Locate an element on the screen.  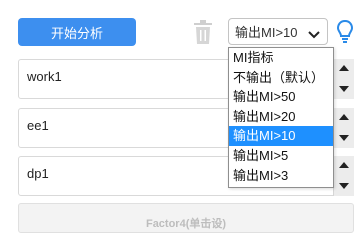
mi-select-value: 输出MI>10 is located at coordinates (266, 32).